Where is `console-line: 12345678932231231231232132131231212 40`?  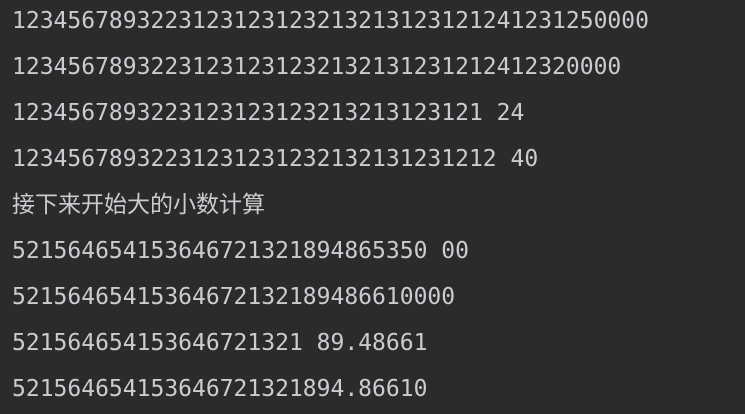
console-line: 12345678932231231231232132131231212 40 is located at coordinates (275, 159).